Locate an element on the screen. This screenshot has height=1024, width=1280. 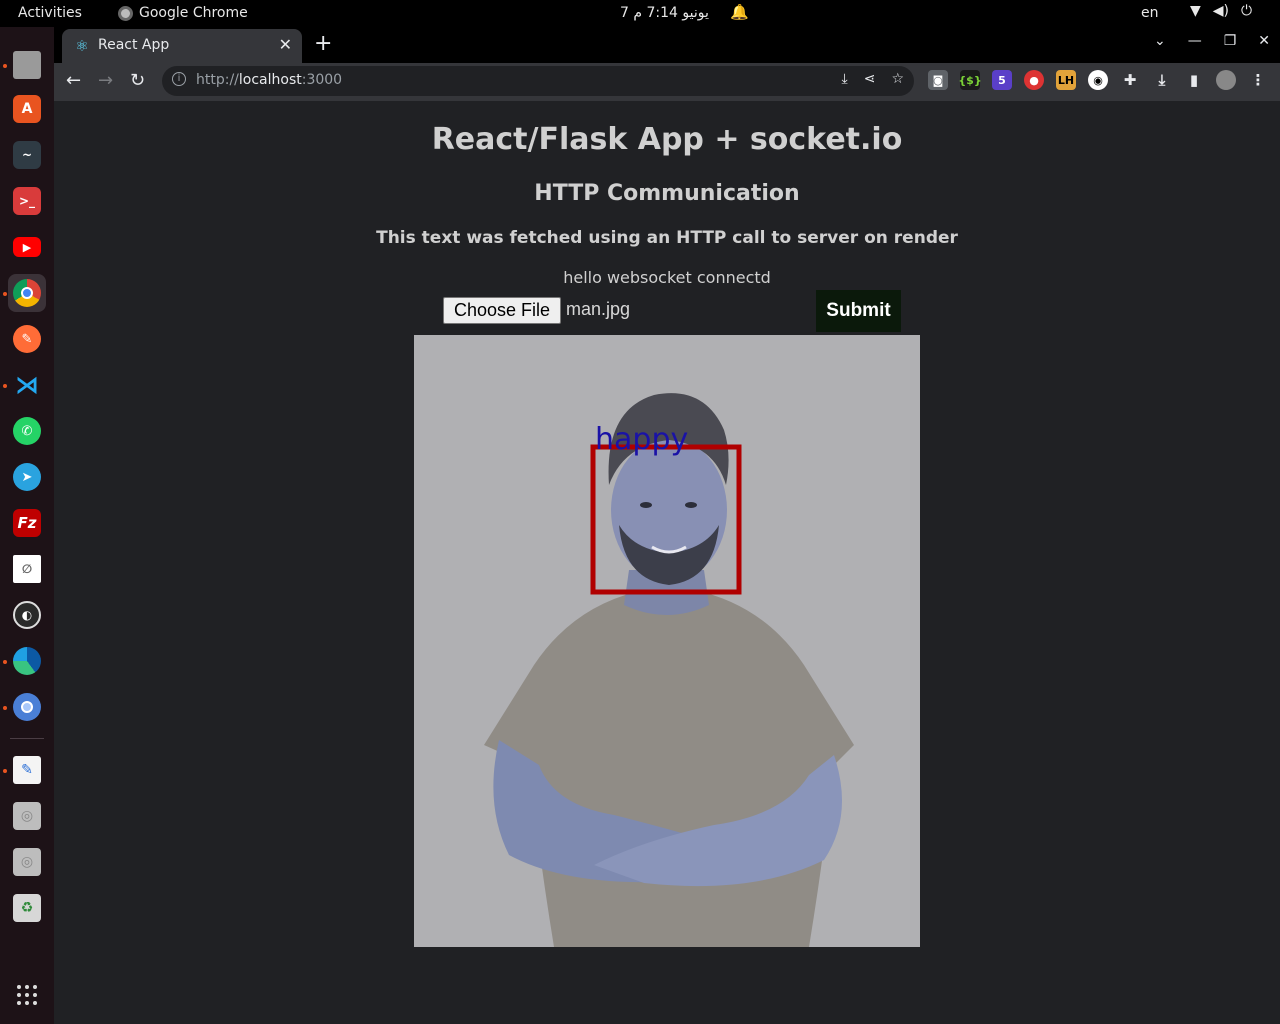
dock: A ~ >_ ▶ ✎ ⋊ ✆ ➤ Fz ∅ ◐ ✎ ◎ ◎ ♻ is located at coordinates (27, 525).